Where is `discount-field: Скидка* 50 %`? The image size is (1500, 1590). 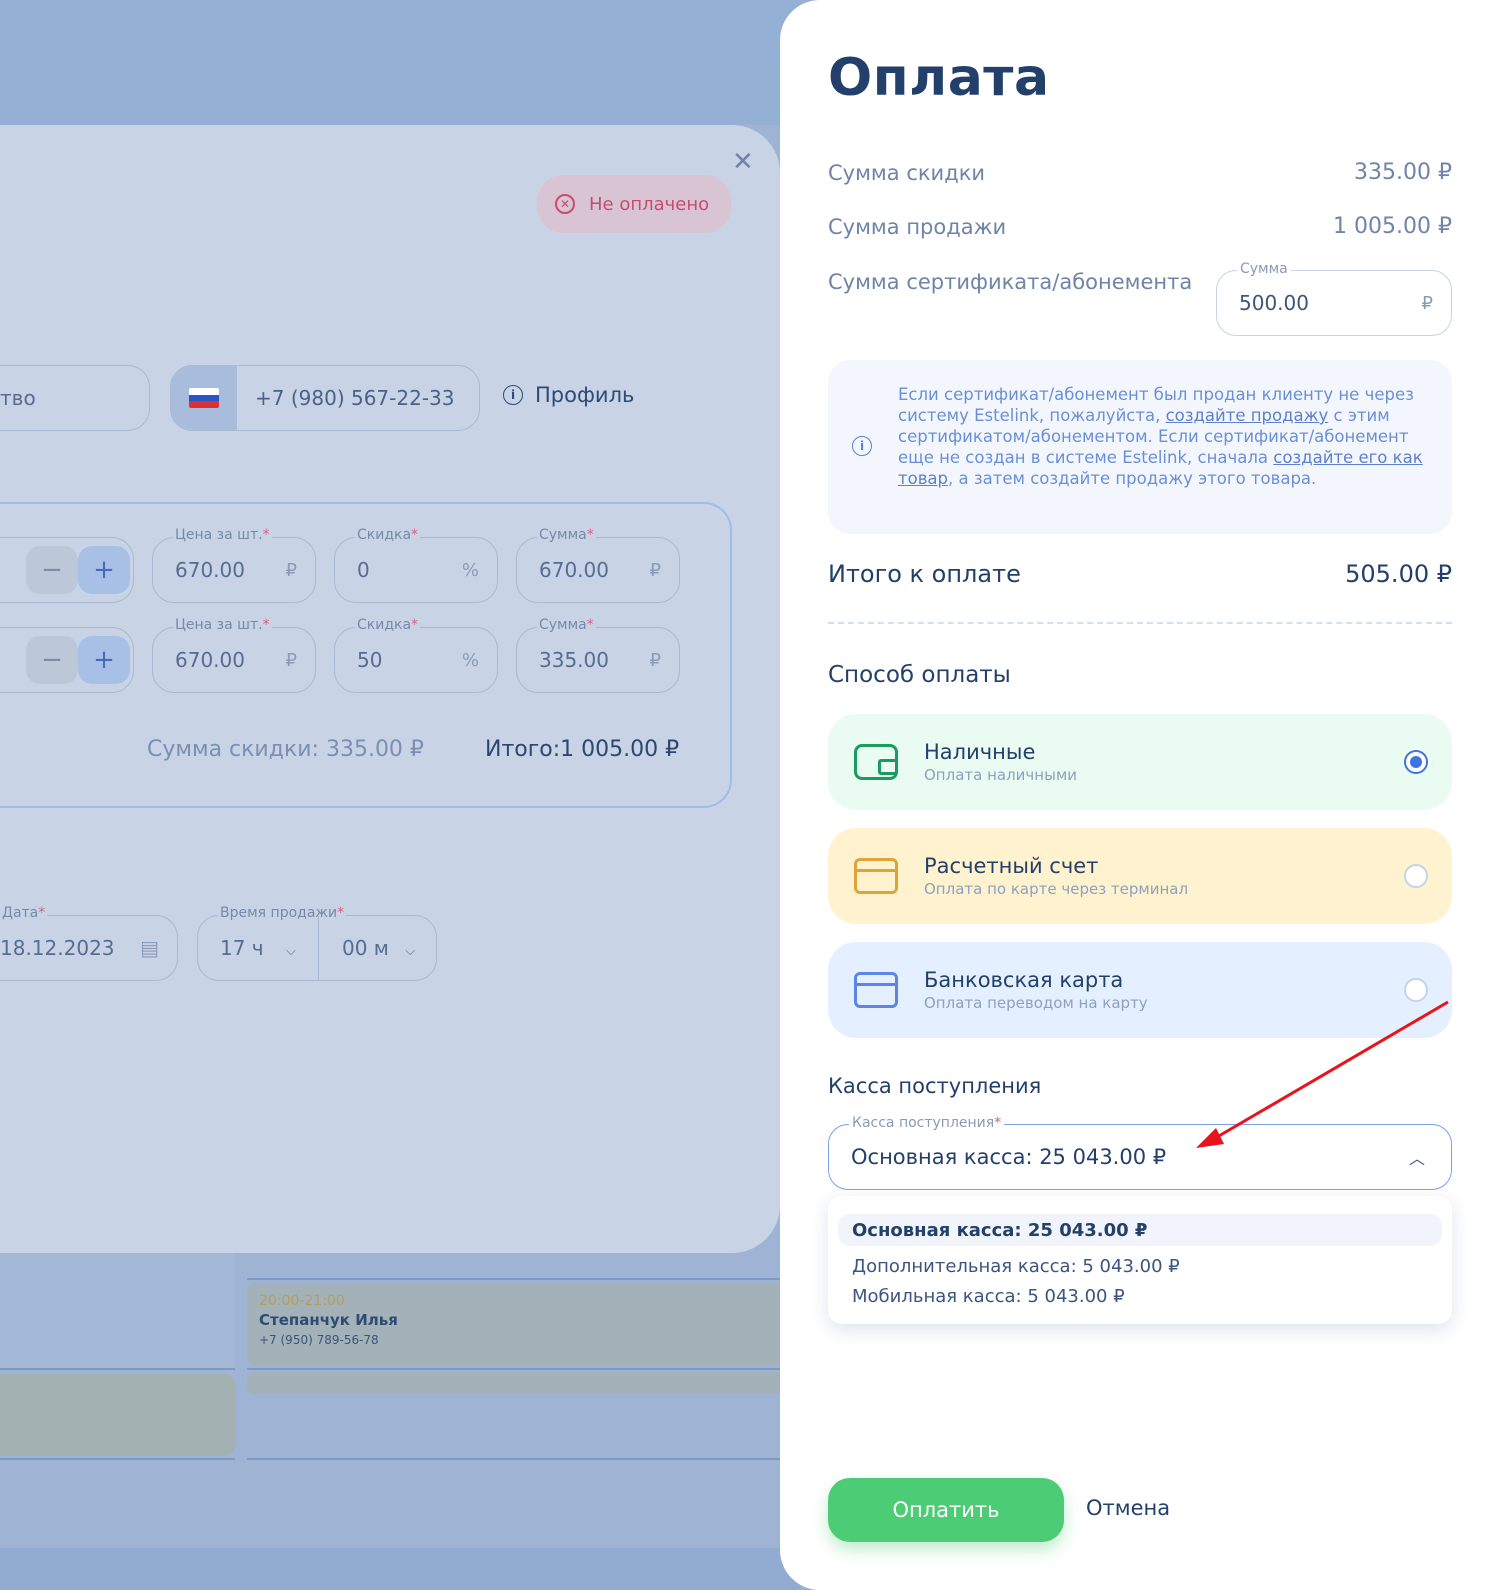
discount-field: Скидка* 50 % is located at coordinates (416, 655).